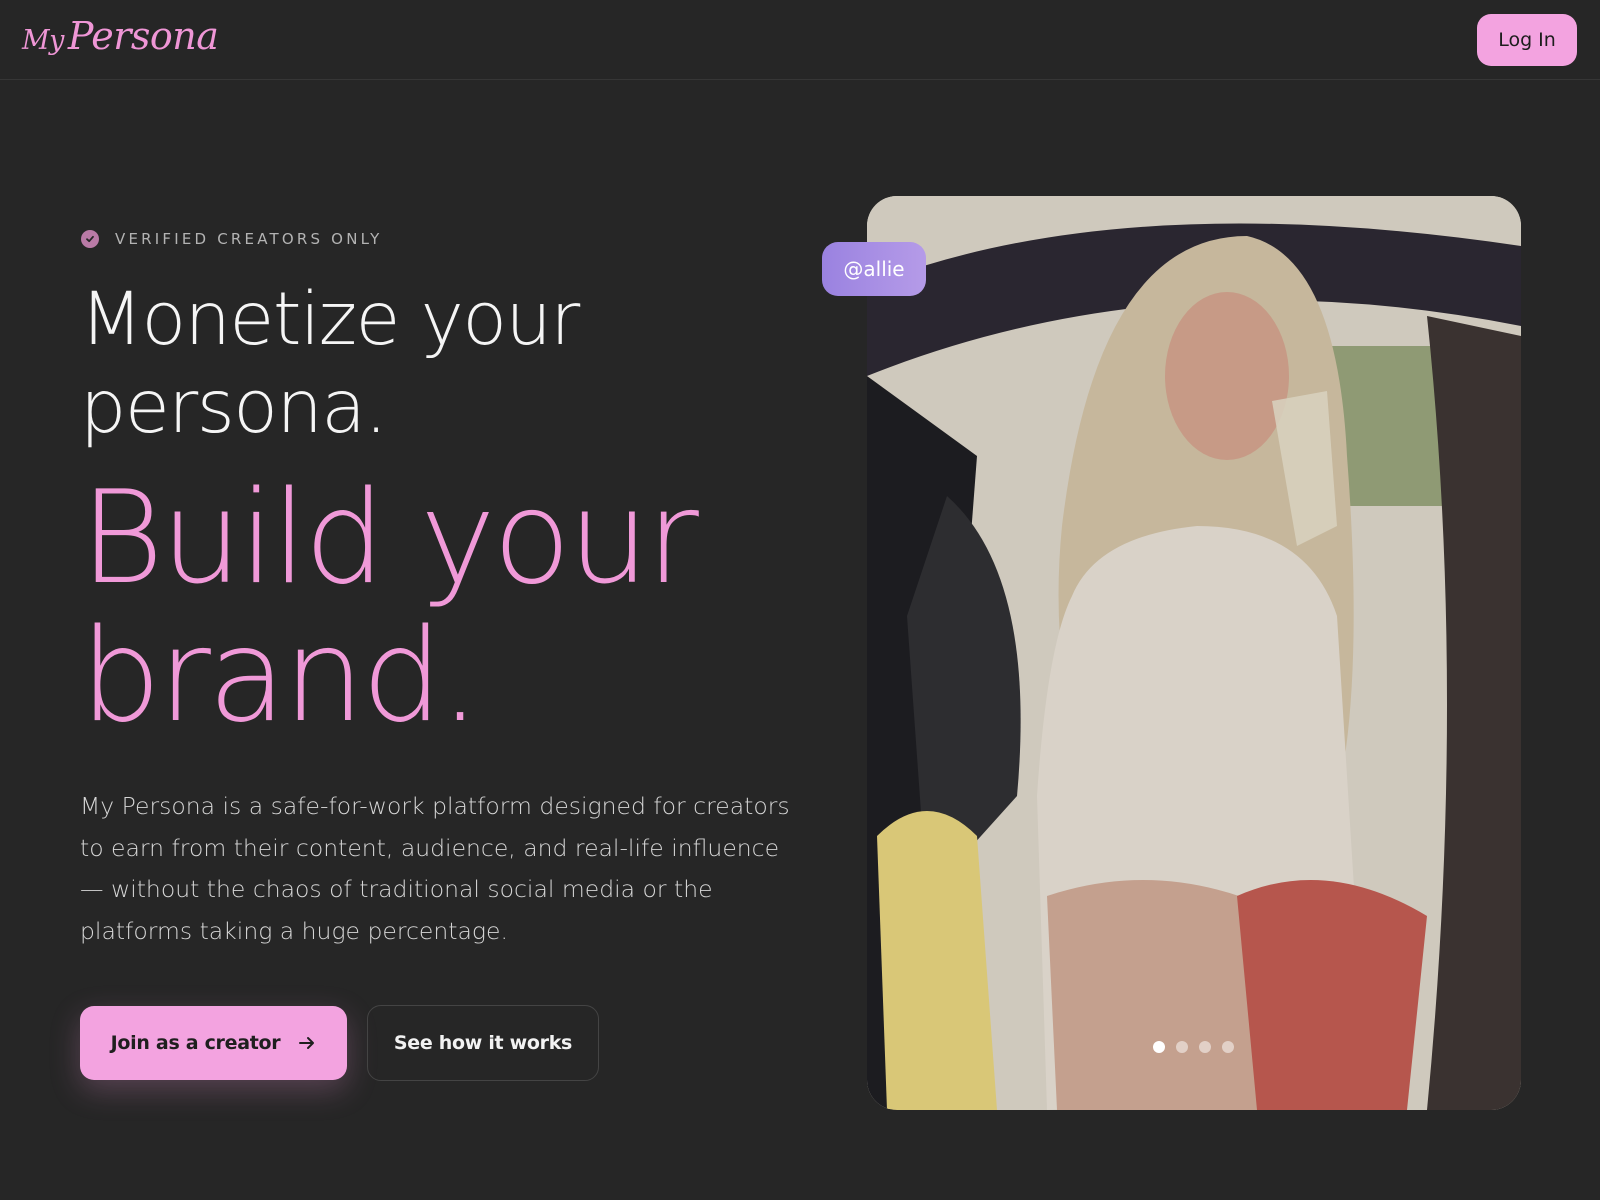 Image resolution: width=1600 pixels, height=1200 pixels. Describe the element at coordinates (1527, 40) in the screenshot. I see `login-button: Log In` at that location.